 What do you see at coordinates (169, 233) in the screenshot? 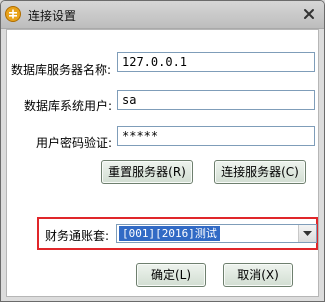
I see `account-selected-value: [001][2016]测试` at bounding box center [169, 233].